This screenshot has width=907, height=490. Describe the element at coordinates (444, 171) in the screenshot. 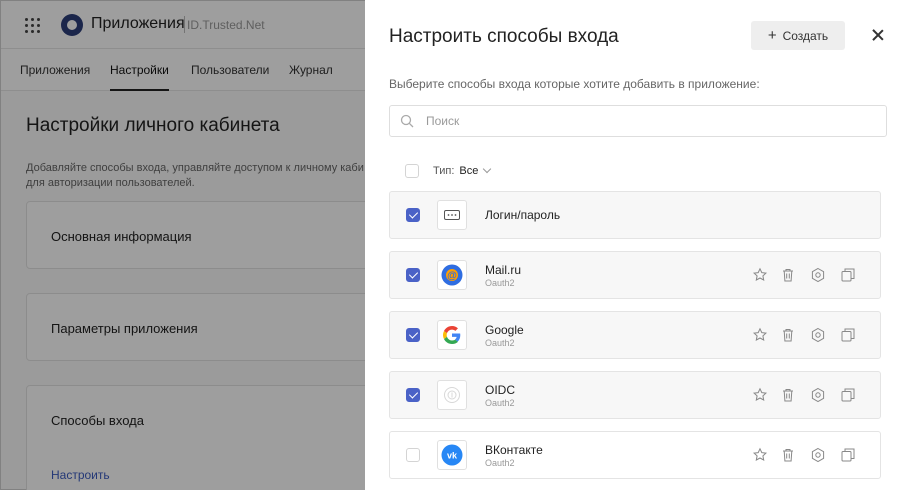

I see `filter-label: Тип:` at that location.